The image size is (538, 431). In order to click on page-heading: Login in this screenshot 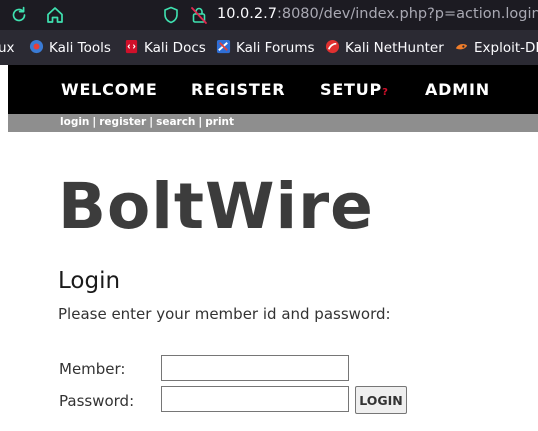, I will do `click(89, 281)`.